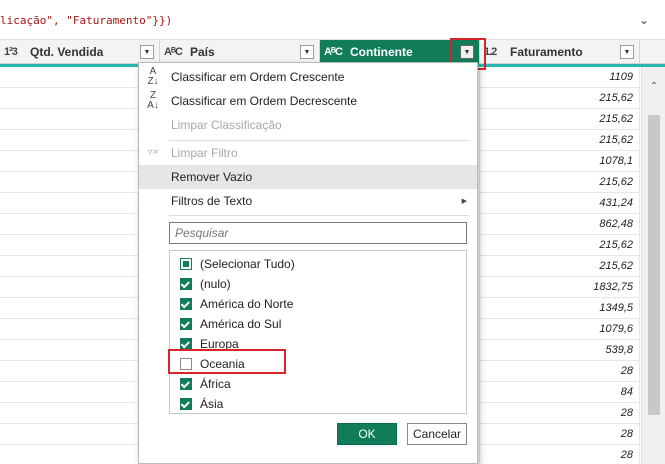 The width and height of the screenshot is (665, 464). I want to click on filter-value-item: América do Sul, so click(230, 324).